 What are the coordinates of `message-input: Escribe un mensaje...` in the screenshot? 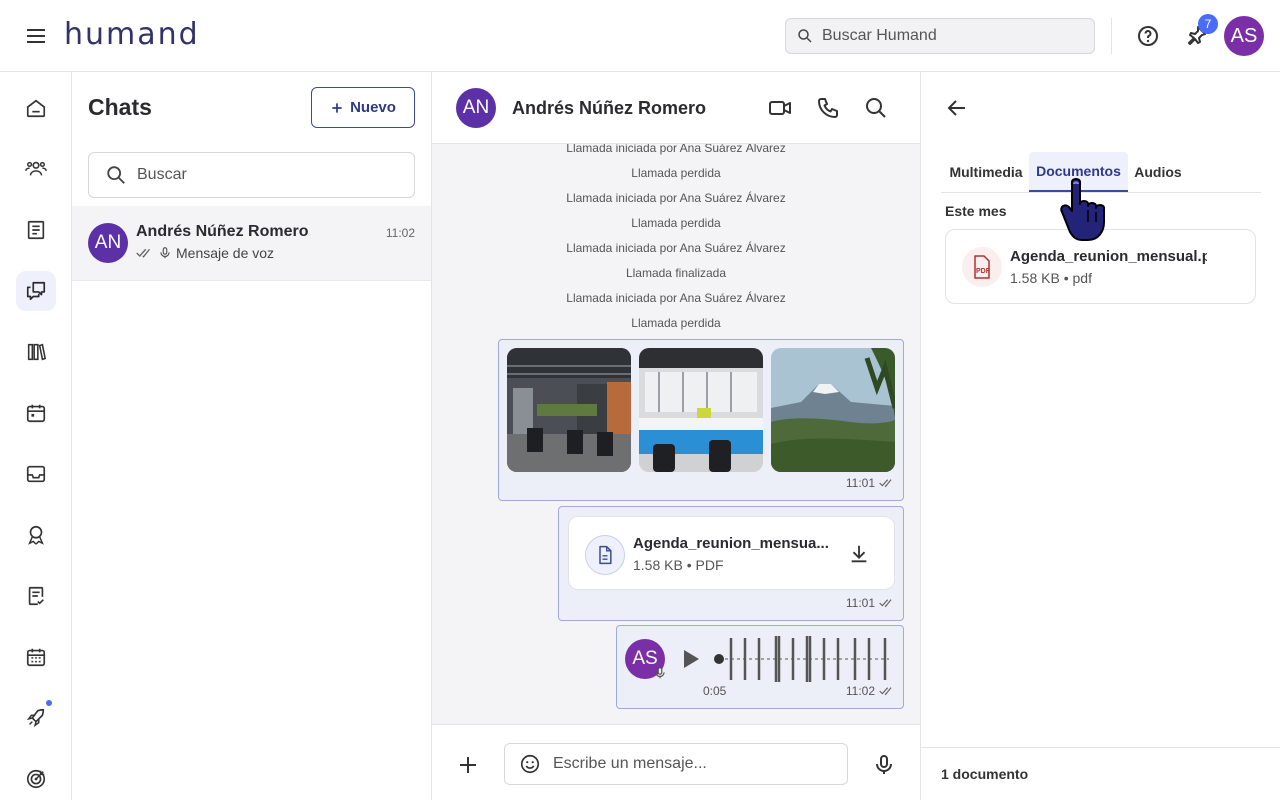 It's located at (676, 764).